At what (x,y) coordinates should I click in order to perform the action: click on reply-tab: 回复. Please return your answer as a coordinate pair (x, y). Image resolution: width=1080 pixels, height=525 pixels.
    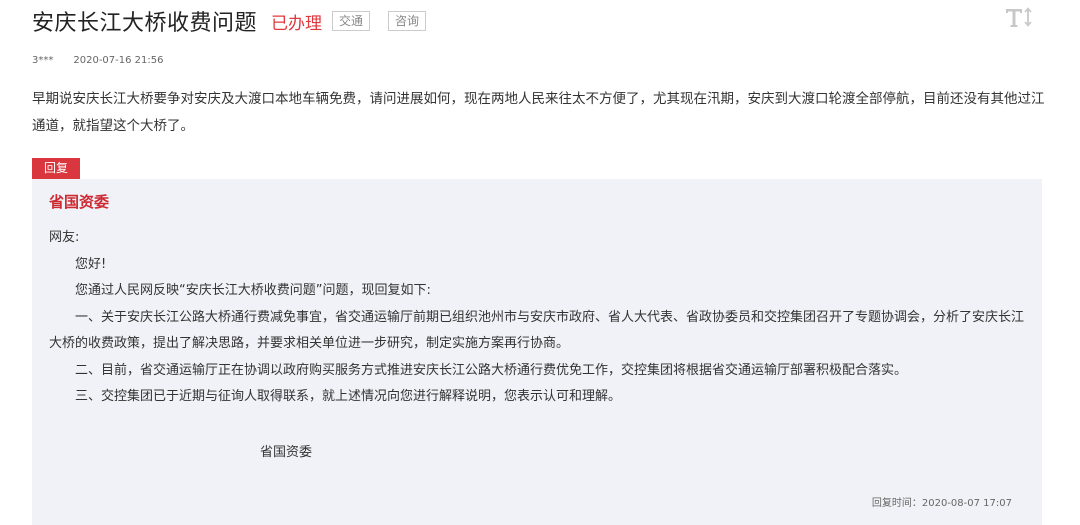
    Looking at the image, I should click on (56, 168).